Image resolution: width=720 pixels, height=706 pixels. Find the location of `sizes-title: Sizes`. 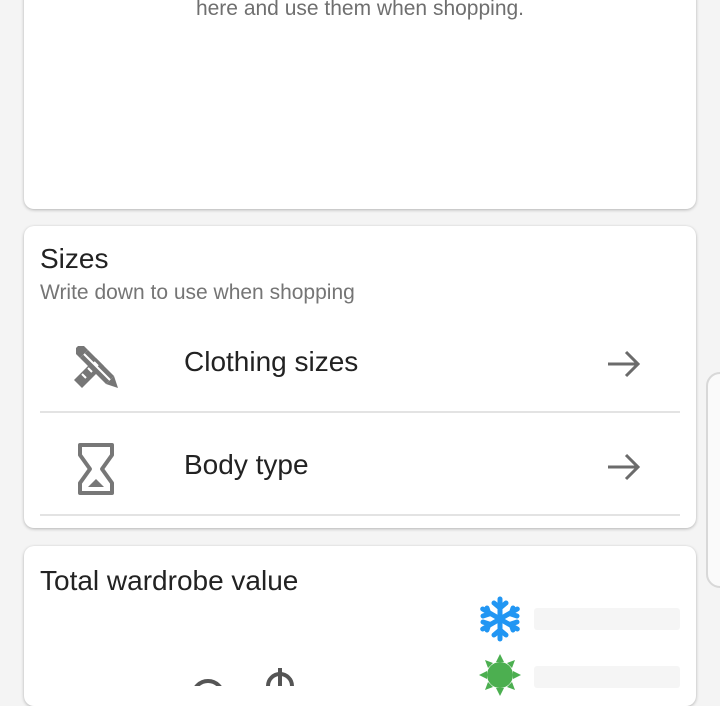

sizes-title: Sizes is located at coordinates (74, 258).